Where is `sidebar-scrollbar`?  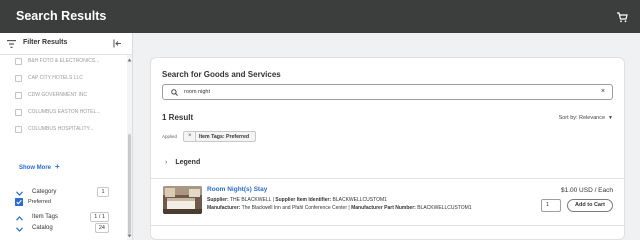
sidebar-scrollbar is located at coordinates (129, 147).